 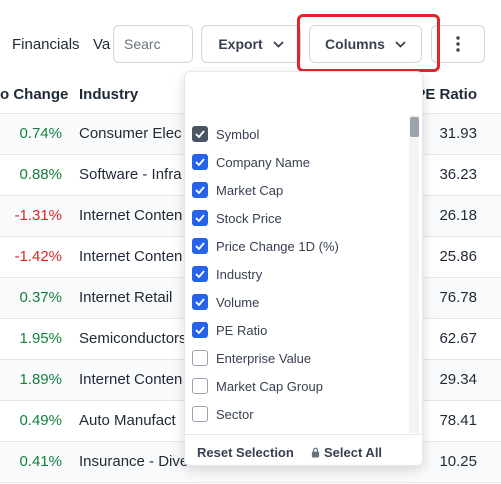 I want to click on column-option-company-name: Company Name, so click(x=251, y=162).